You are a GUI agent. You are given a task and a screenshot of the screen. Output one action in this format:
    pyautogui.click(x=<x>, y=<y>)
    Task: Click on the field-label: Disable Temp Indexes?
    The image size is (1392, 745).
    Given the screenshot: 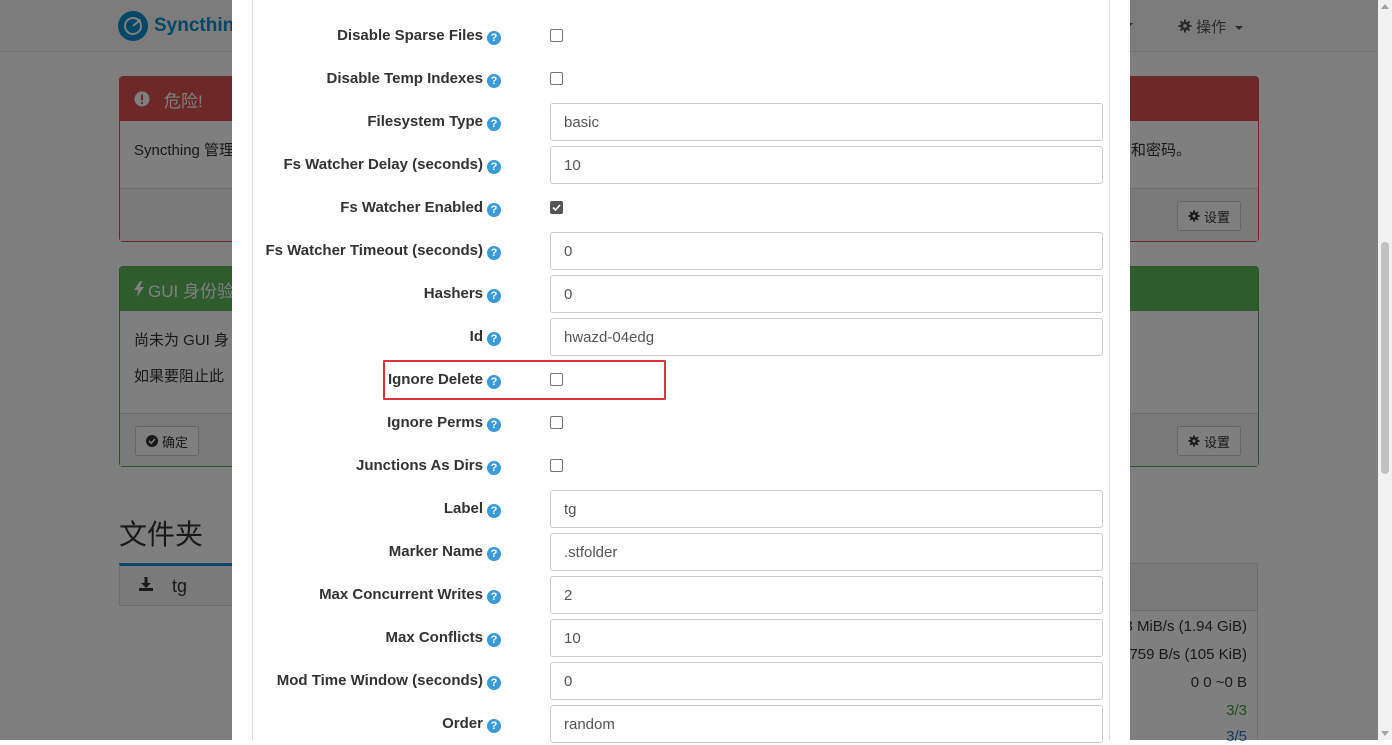 What is the action you would take?
    pyautogui.click(x=414, y=79)
    